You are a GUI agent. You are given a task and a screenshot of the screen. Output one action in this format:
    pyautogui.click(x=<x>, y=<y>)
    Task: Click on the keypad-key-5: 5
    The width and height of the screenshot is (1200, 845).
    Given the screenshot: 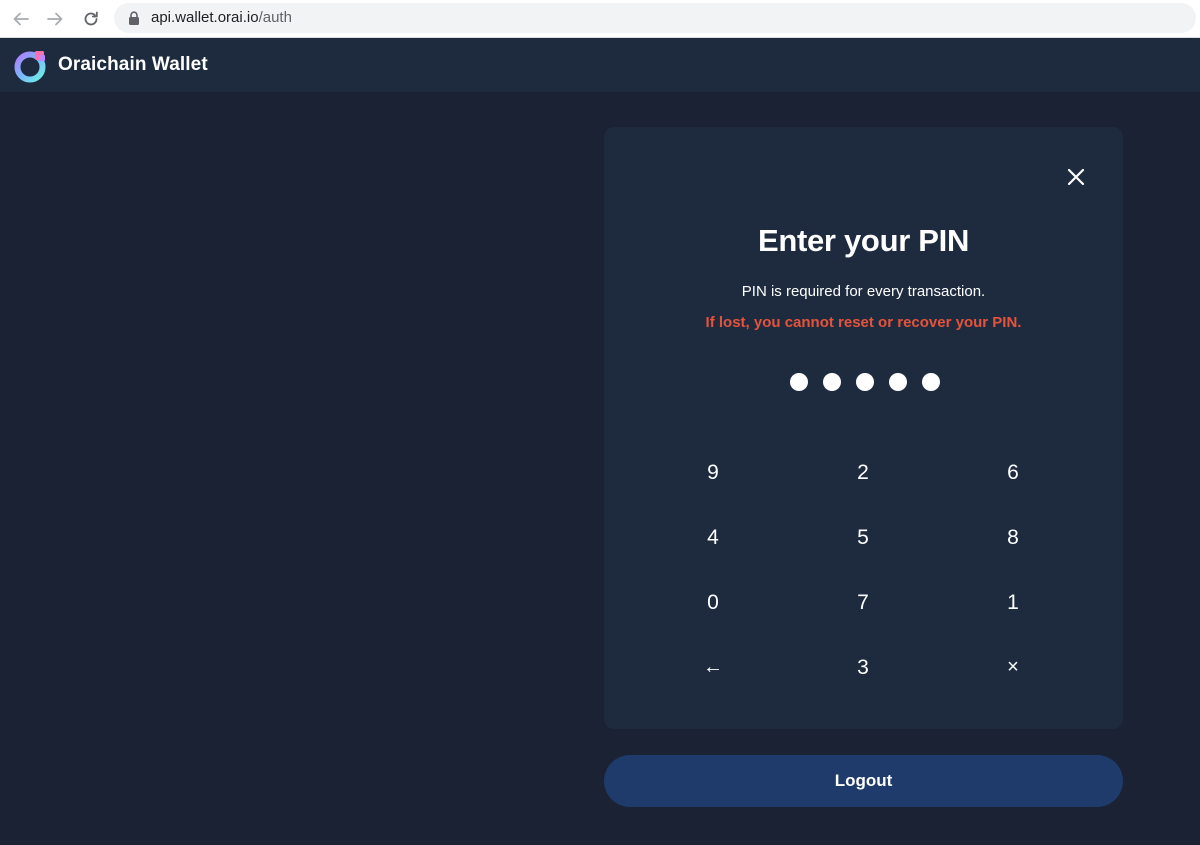 What is the action you would take?
    pyautogui.click(x=863, y=537)
    